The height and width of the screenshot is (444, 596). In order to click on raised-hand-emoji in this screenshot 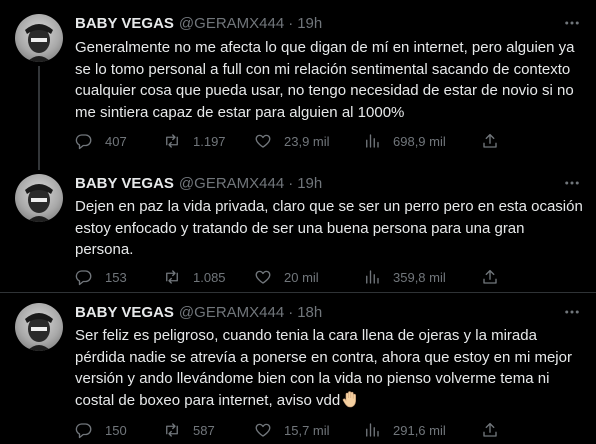, I will do `click(350, 398)`.